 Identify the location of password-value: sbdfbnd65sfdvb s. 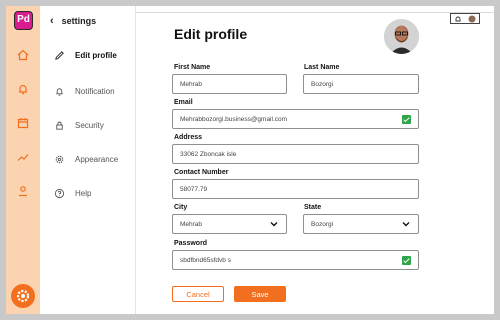
(205, 260).